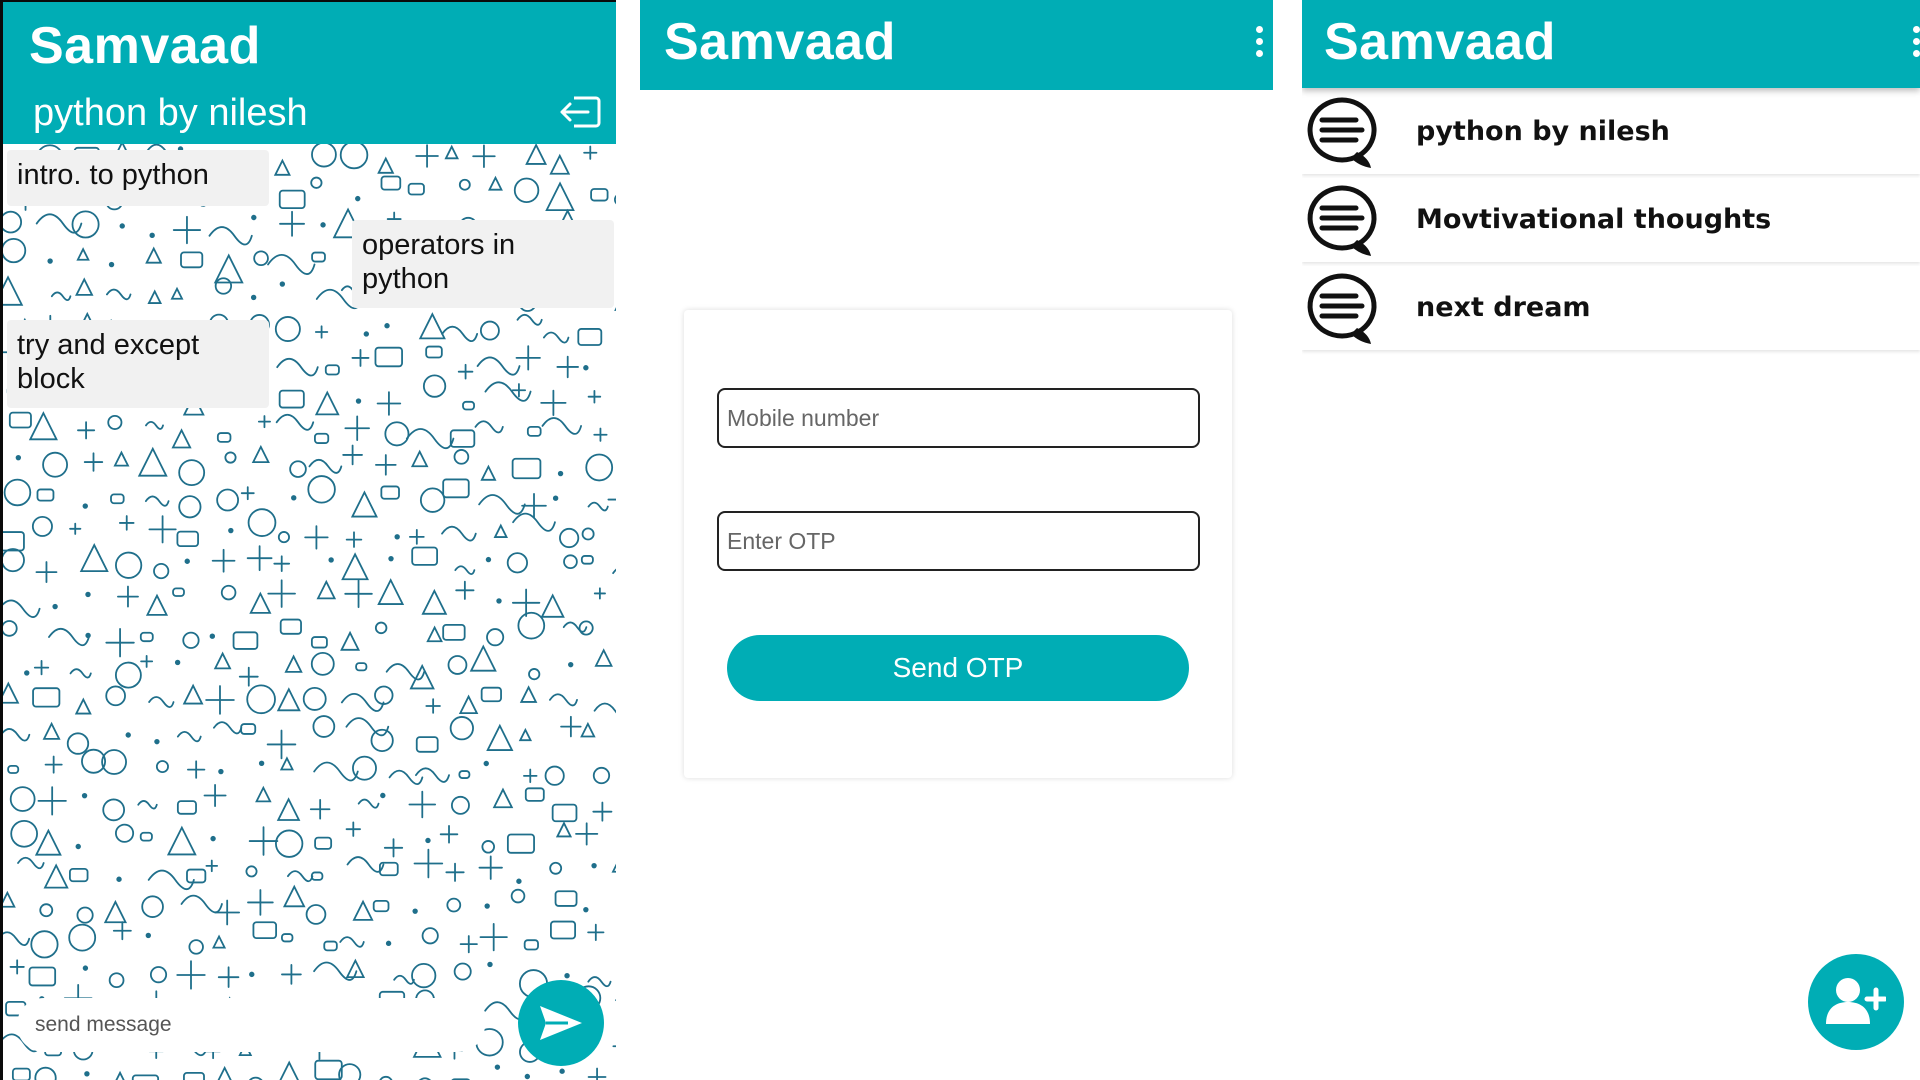 This screenshot has height=1080, width=1920. What do you see at coordinates (561, 1023) in the screenshot?
I see `send-button` at bounding box center [561, 1023].